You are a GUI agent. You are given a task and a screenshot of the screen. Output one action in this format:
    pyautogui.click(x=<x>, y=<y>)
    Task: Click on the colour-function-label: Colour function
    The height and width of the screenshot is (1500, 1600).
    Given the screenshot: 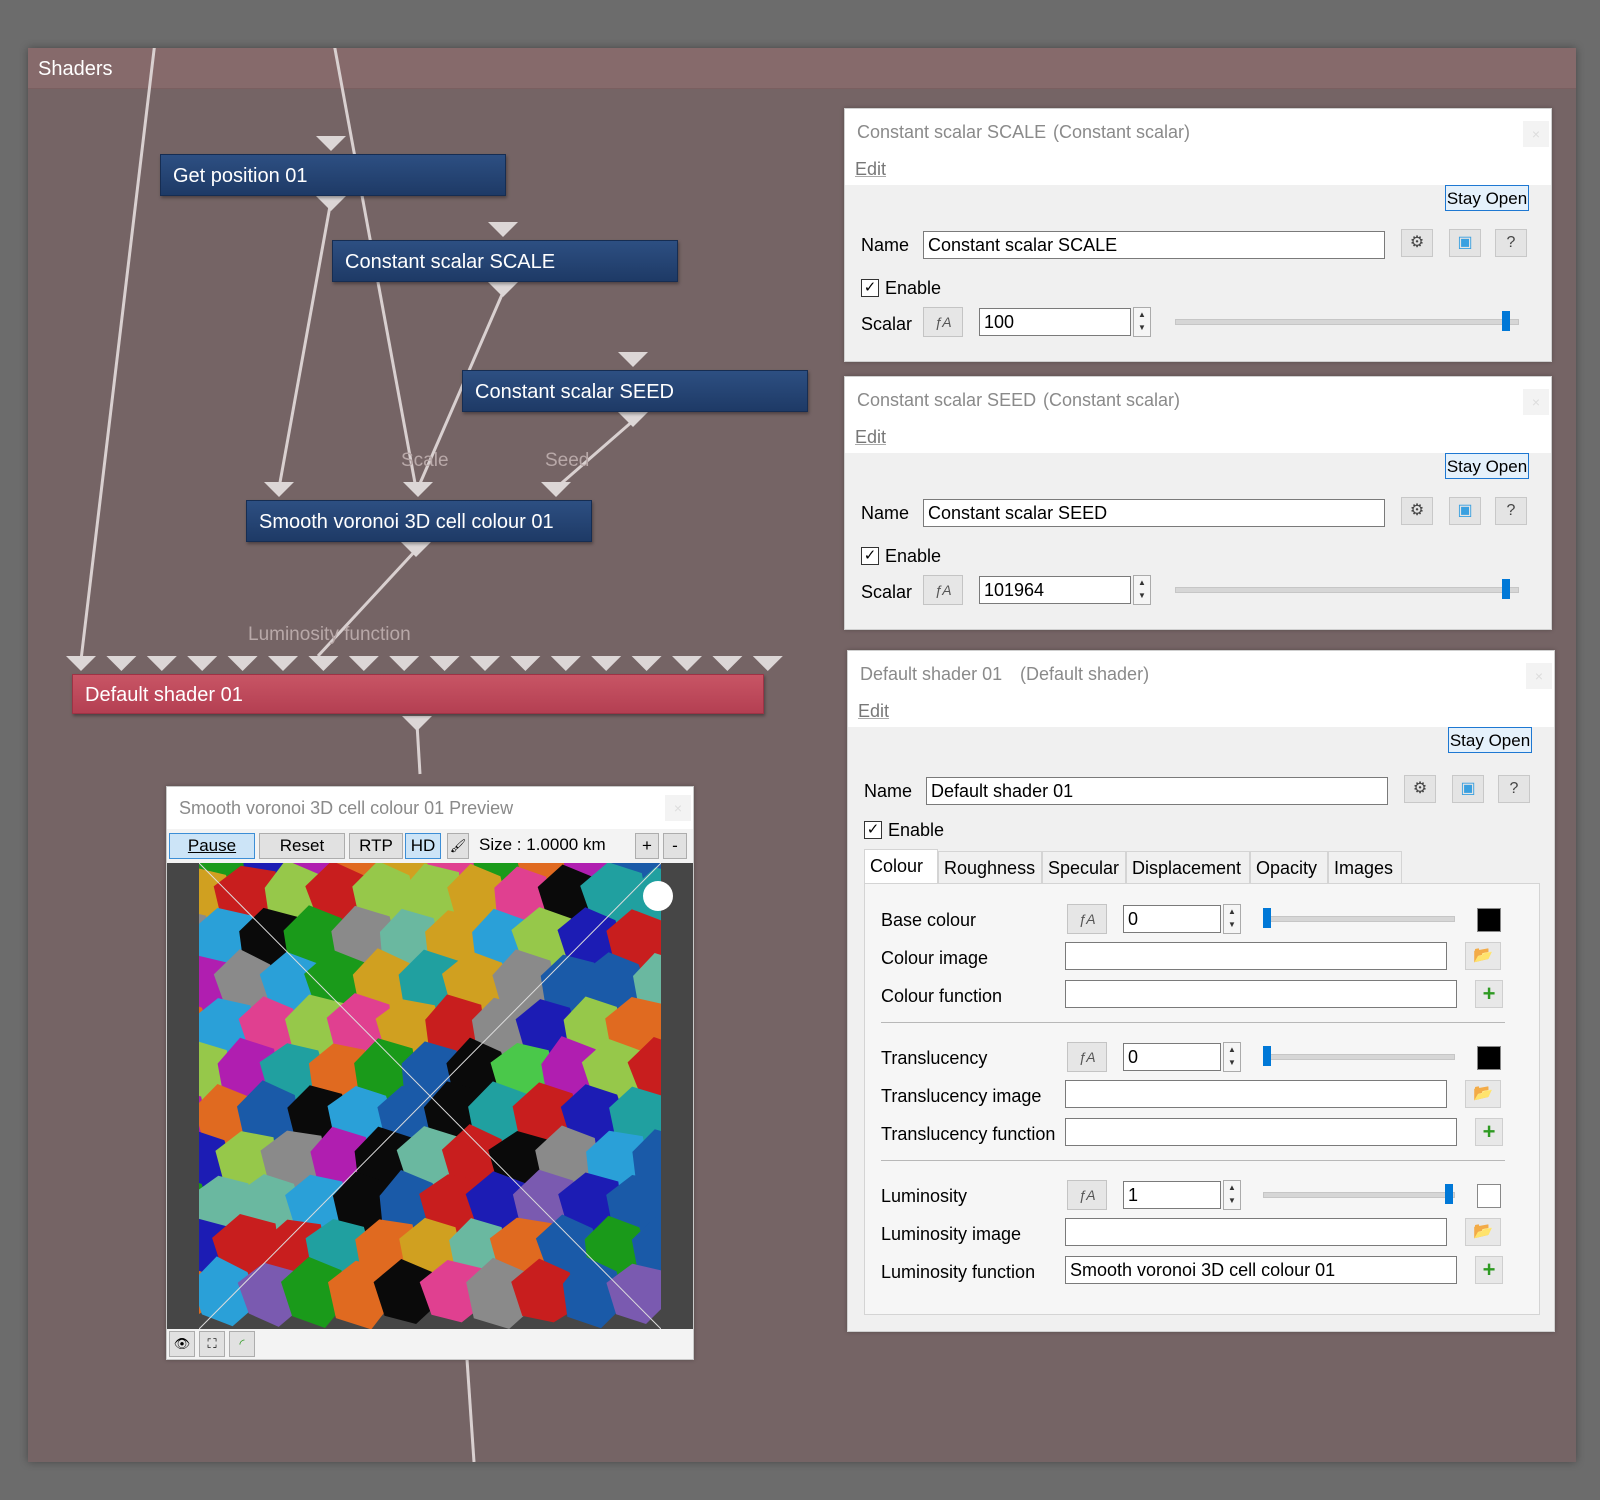 What is the action you would take?
    pyautogui.click(x=942, y=996)
    